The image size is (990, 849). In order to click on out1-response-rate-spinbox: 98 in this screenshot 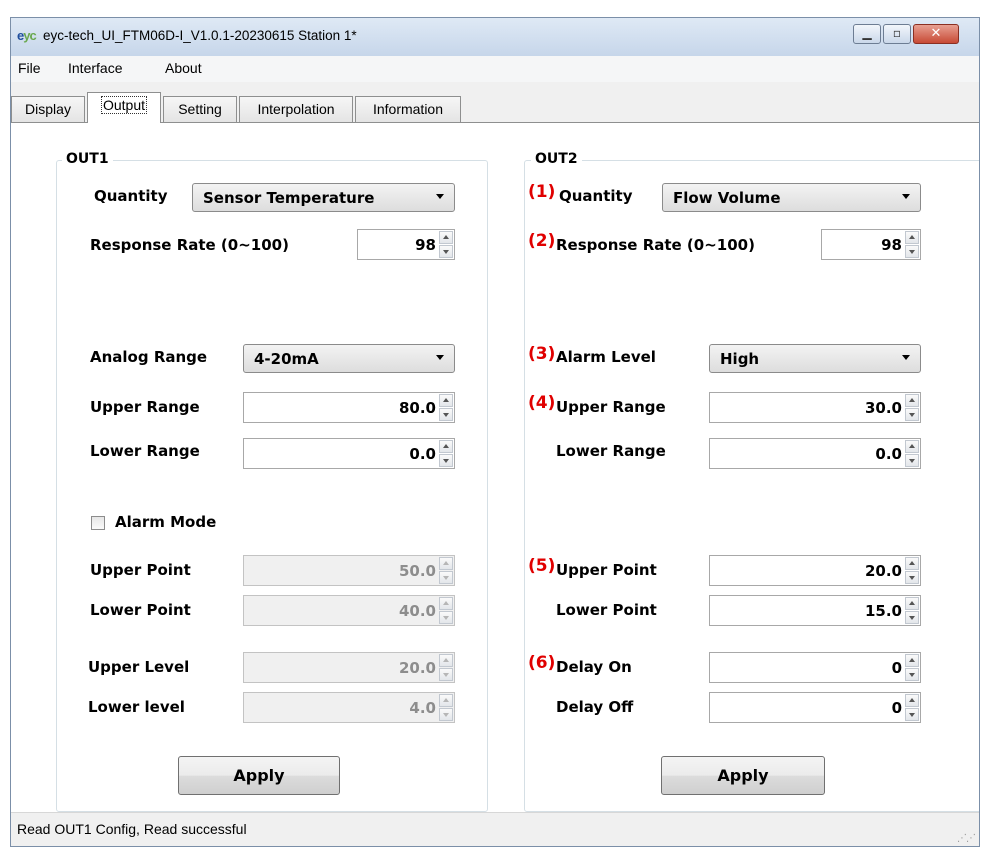, I will do `click(406, 244)`.